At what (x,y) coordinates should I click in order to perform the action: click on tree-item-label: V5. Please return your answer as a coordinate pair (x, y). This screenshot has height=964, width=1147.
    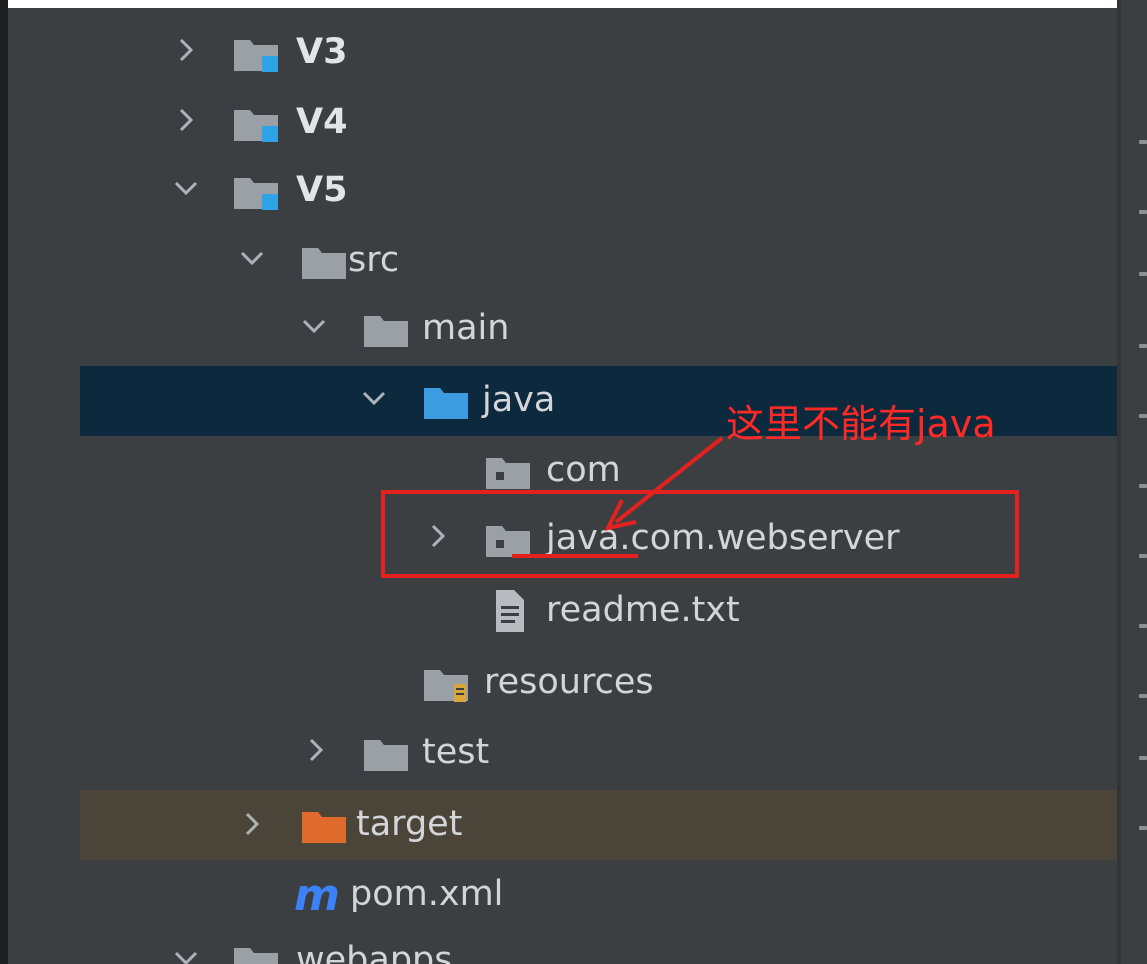
    Looking at the image, I should click on (322, 190).